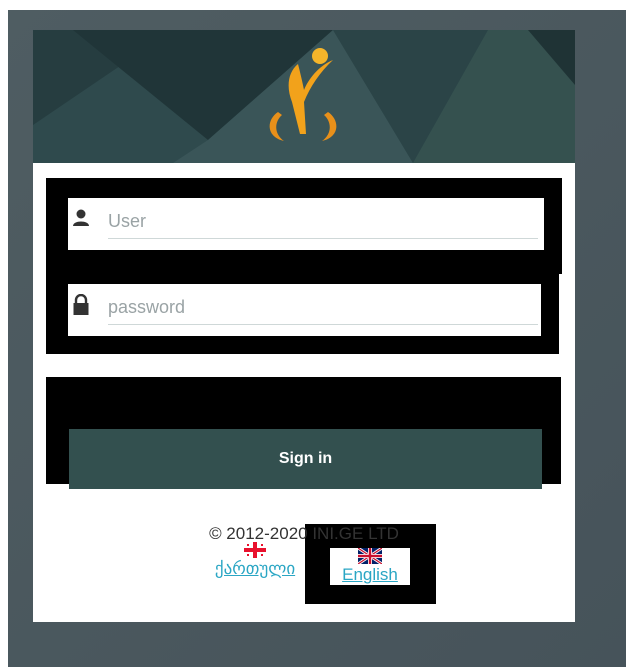  Describe the element at coordinates (255, 550) in the screenshot. I see `georgia-flag-icon` at that location.